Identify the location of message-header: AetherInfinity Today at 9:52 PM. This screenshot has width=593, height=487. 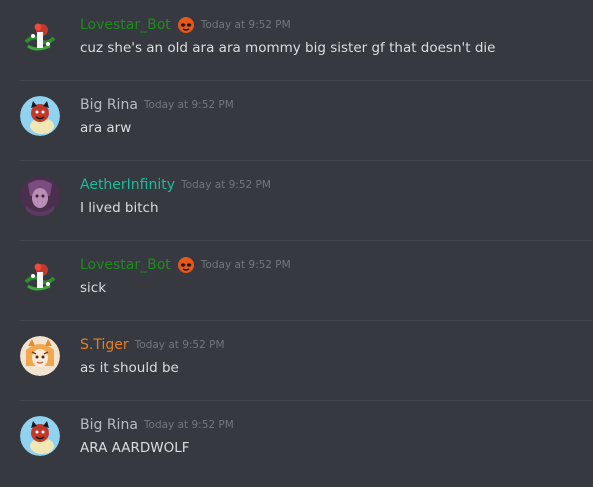
(175, 185).